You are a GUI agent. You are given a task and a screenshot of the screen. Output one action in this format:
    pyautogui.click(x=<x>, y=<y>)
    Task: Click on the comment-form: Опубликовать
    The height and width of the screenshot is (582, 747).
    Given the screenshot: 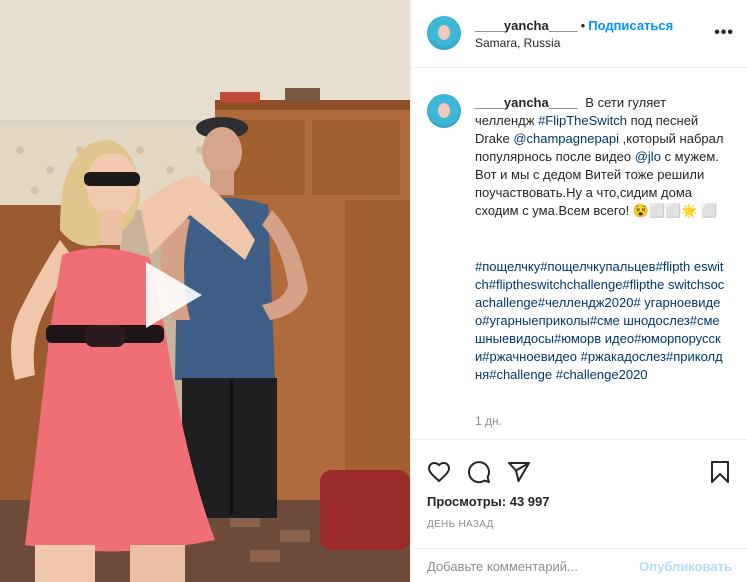 What is the action you would take?
    pyautogui.click(x=579, y=565)
    